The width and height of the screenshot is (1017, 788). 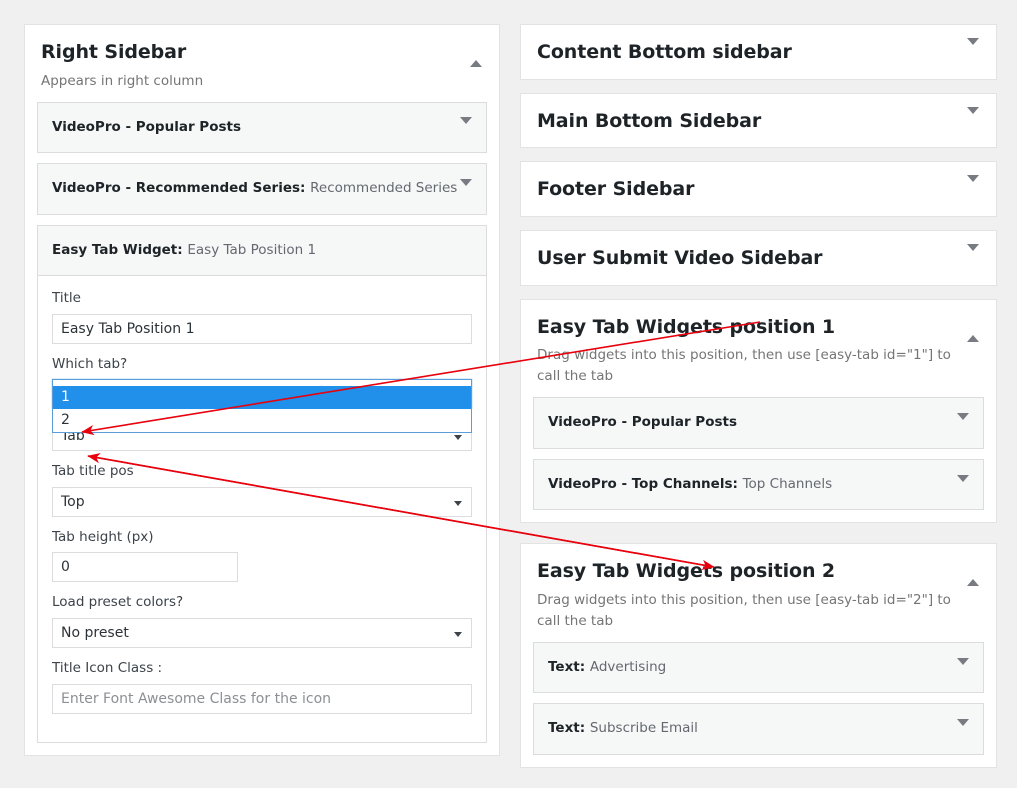 What do you see at coordinates (686, 571) in the screenshot?
I see `panel-title: Easy Tab Widgets position 2` at bounding box center [686, 571].